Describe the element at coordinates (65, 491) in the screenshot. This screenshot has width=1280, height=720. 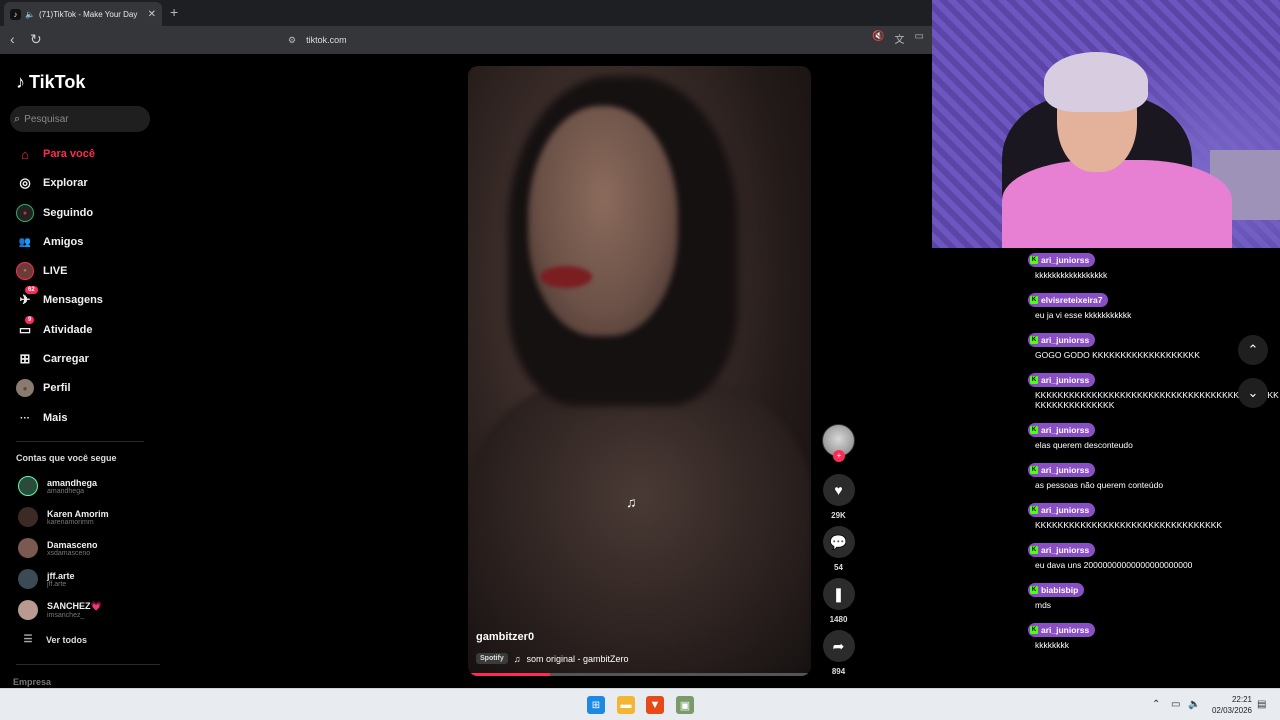
I see `account-handle: amandhega` at that location.